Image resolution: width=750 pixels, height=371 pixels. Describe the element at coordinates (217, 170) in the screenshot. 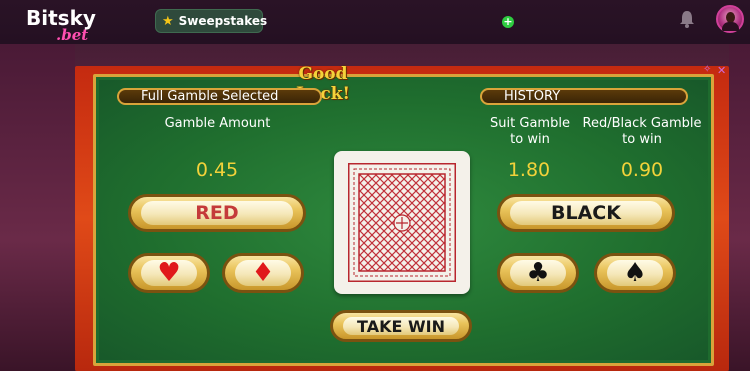

I see `gamble-amount-value: 0.45` at that location.